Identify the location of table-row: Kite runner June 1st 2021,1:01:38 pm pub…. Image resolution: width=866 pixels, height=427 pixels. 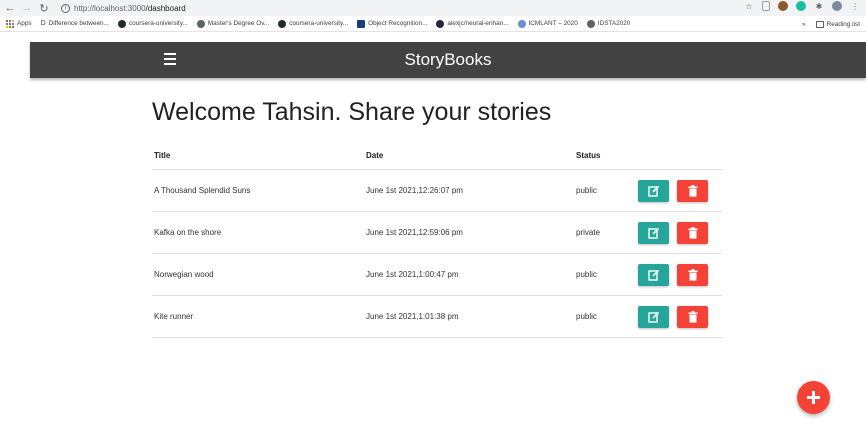
(437, 317).